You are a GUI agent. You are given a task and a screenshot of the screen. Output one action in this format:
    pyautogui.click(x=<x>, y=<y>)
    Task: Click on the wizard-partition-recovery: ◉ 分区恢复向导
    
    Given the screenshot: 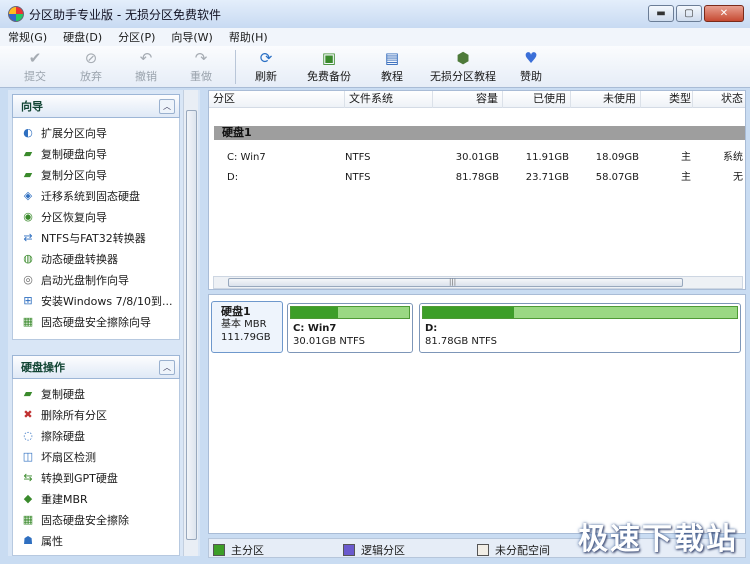 What is the action you would take?
    pyautogui.click(x=96, y=216)
    